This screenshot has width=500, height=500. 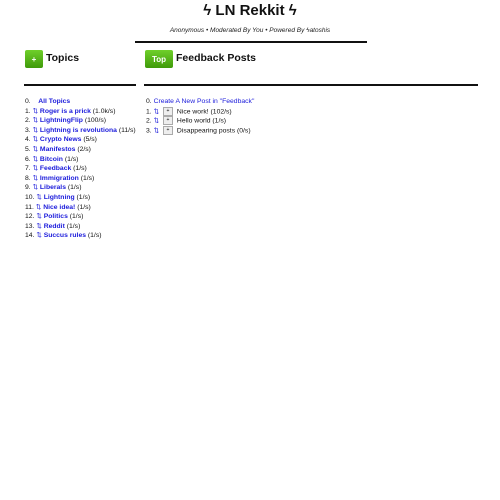 What do you see at coordinates (56, 216) in the screenshot?
I see `topic-link: Politics` at bounding box center [56, 216].